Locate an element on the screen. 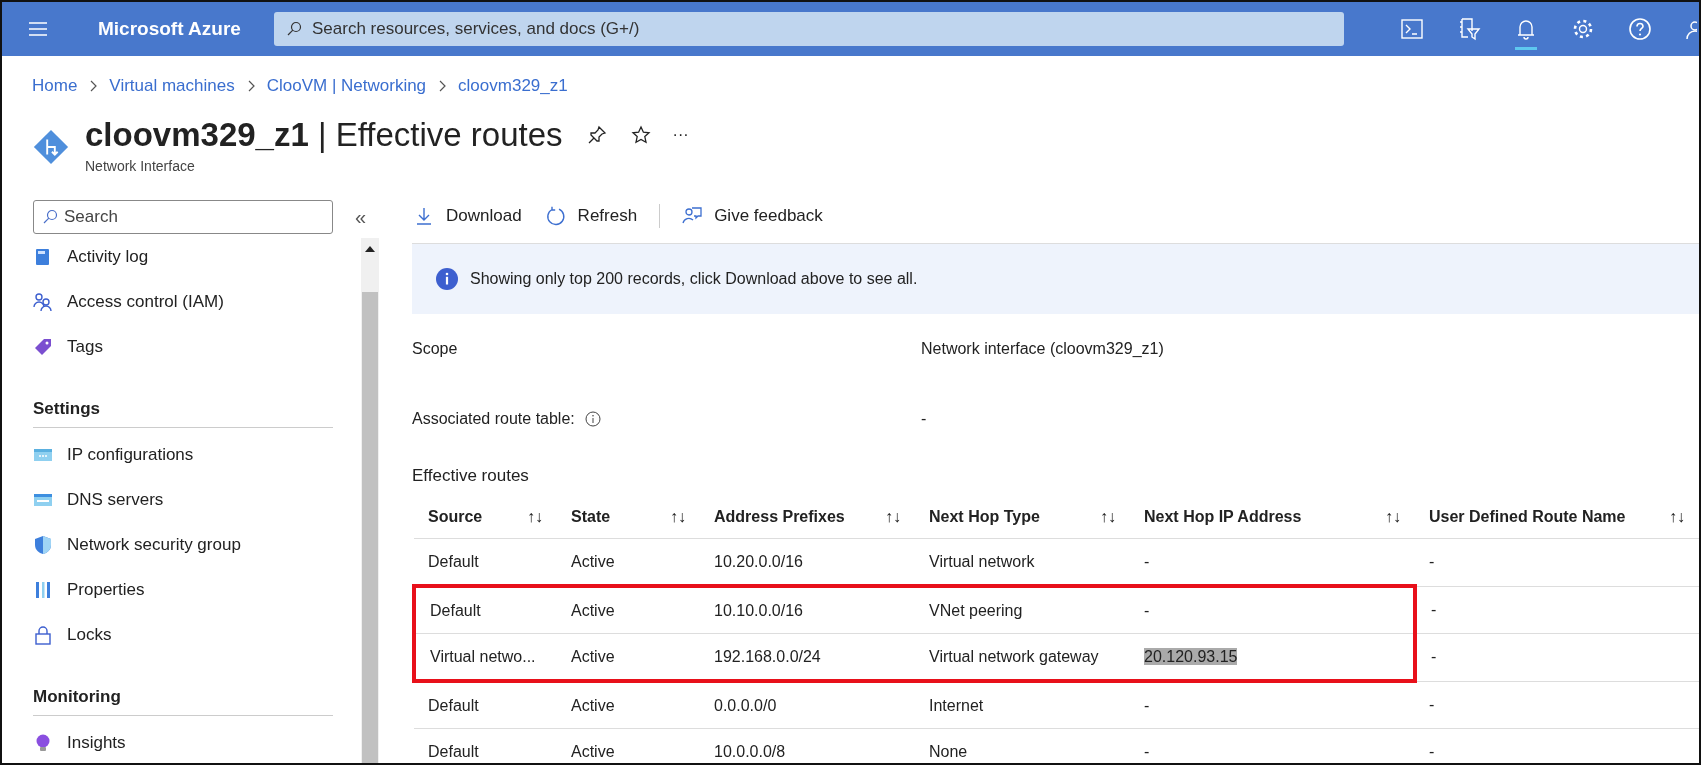  nav-item: Properties is located at coordinates (183, 589).